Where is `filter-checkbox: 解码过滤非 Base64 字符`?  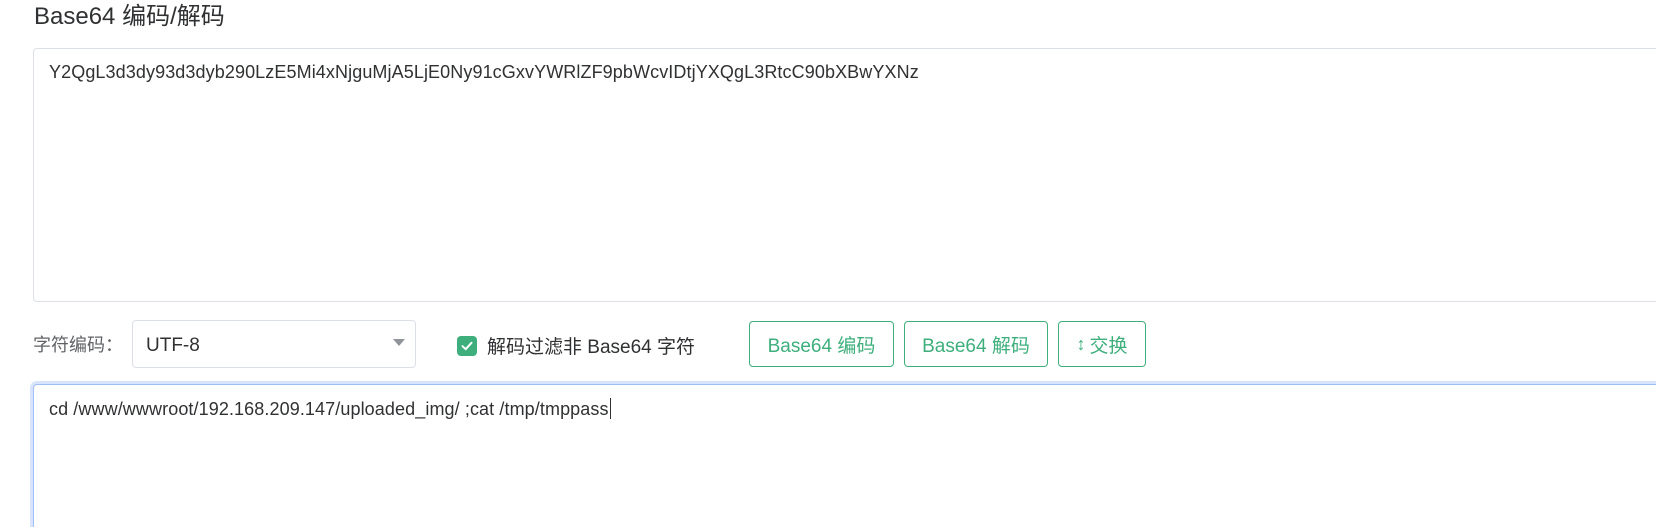
filter-checkbox: 解码过滤非 Base64 字符 is located at coordinates (576, 345).